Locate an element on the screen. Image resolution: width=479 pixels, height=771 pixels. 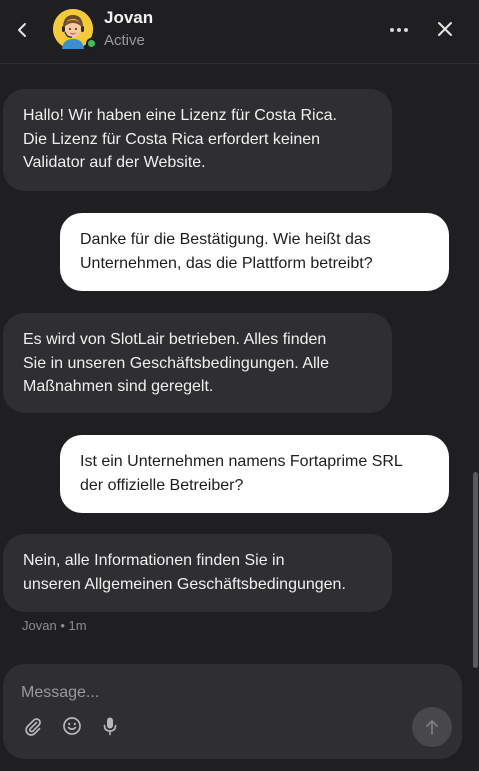
more-horizontal-icon is located at coordinates (399, 30).